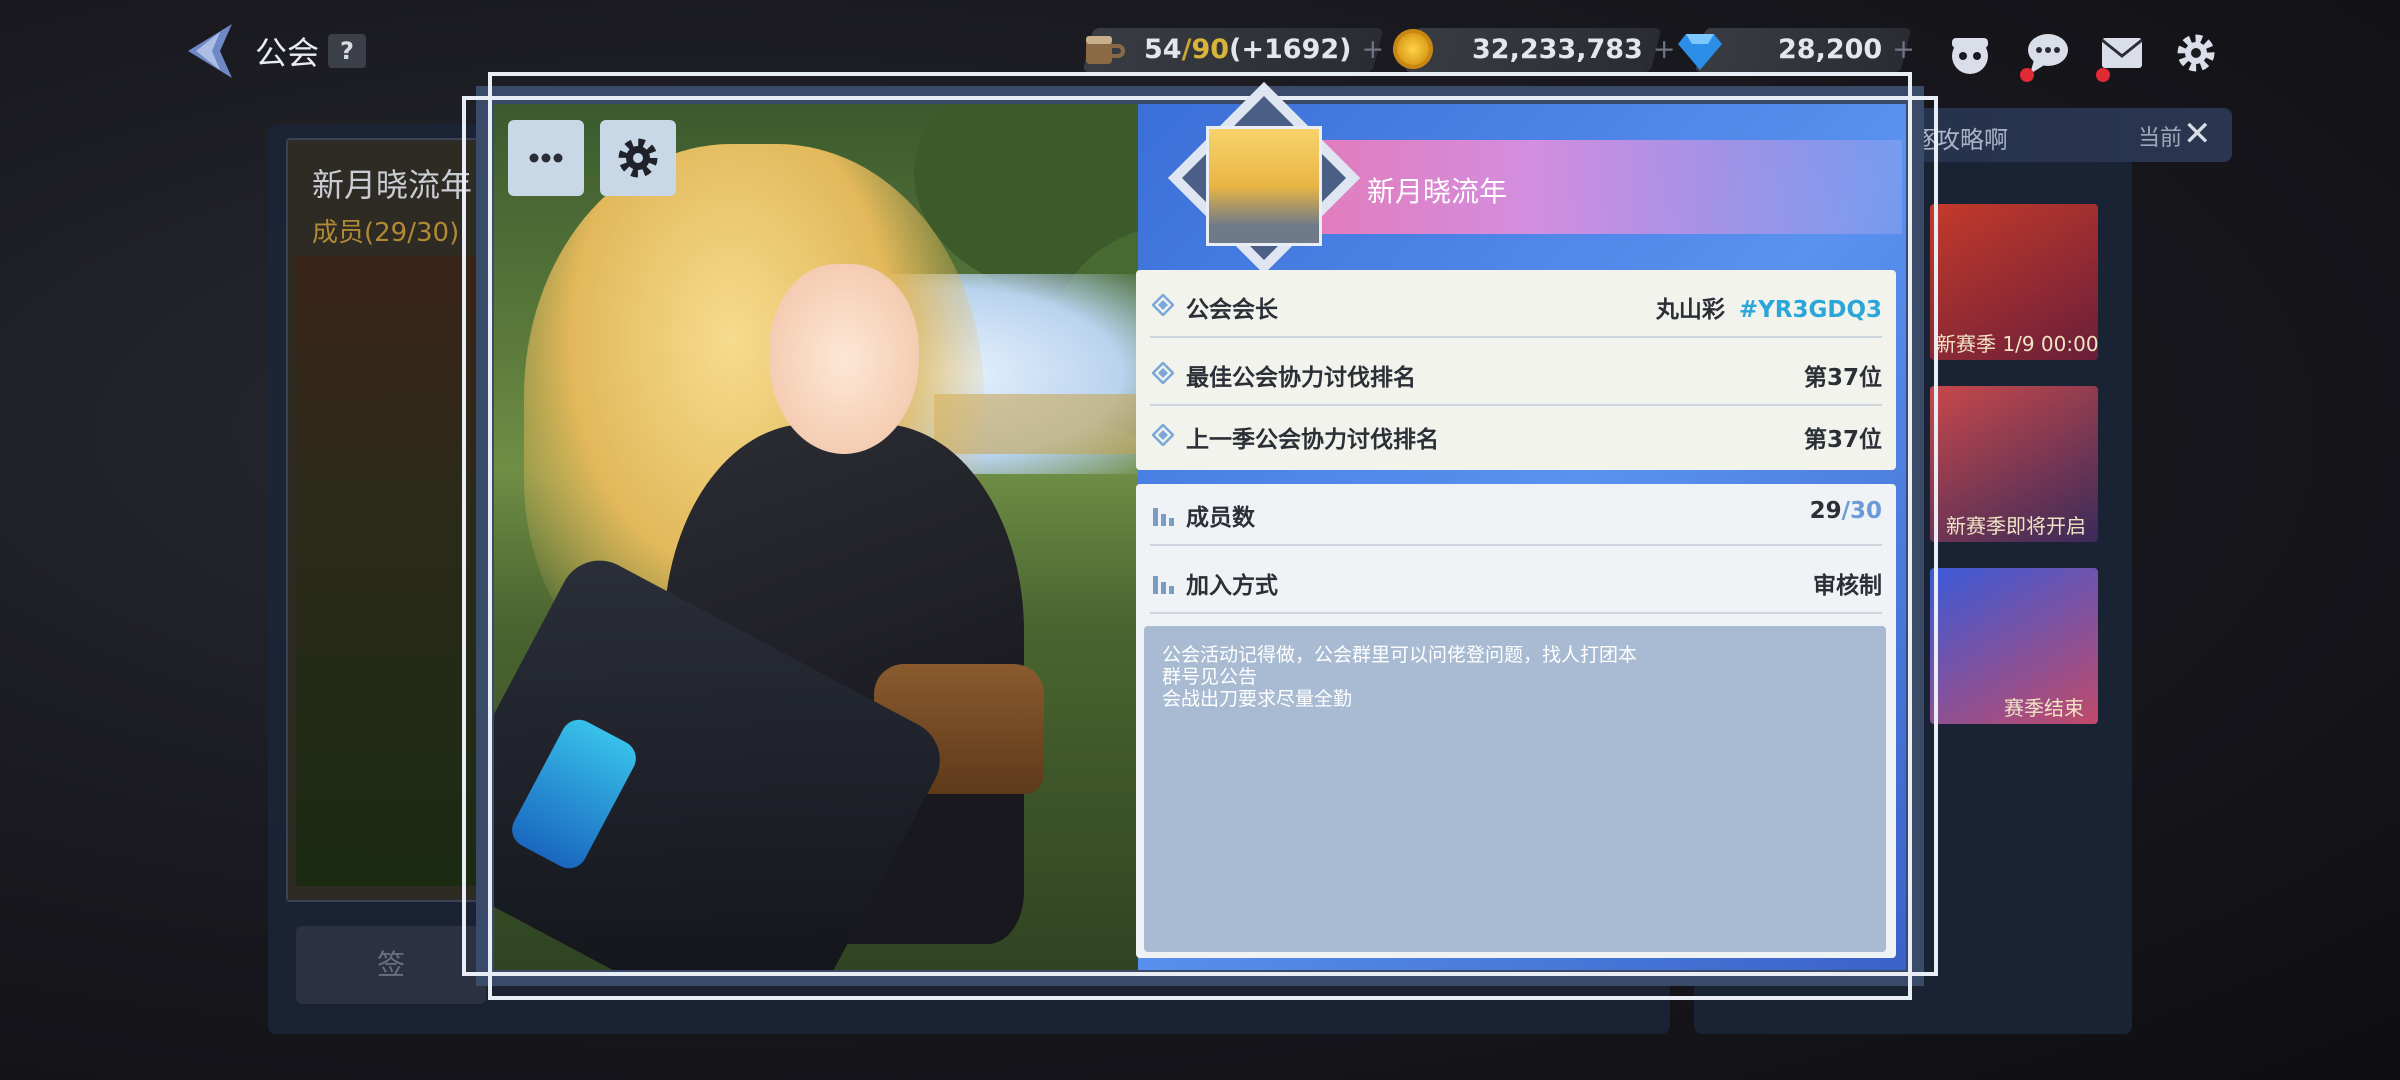 The height and width of the screenshot is (1080, 2400). What do you see at coordinates (2044, 708) in the screenshot?
I see `season-card-label: 赛季结束` at bounding box center [2044, 708].